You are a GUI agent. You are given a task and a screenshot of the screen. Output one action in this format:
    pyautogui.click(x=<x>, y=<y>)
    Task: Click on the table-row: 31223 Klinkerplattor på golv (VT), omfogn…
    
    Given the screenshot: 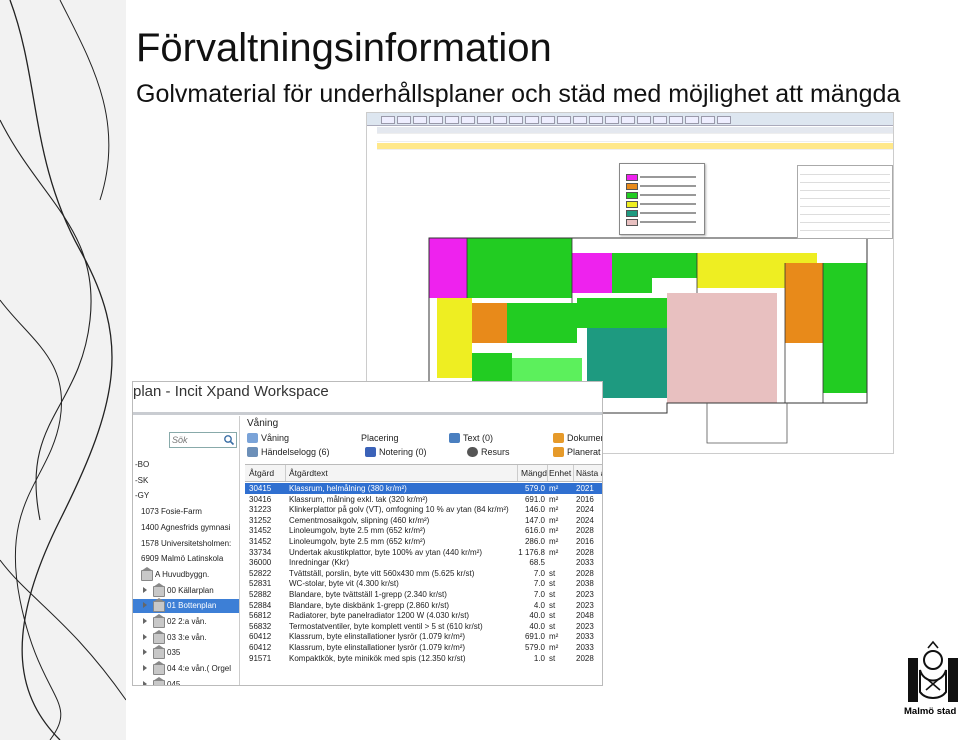 What is the action you would take?
    pyautogui.click(x=423, y=509)
    